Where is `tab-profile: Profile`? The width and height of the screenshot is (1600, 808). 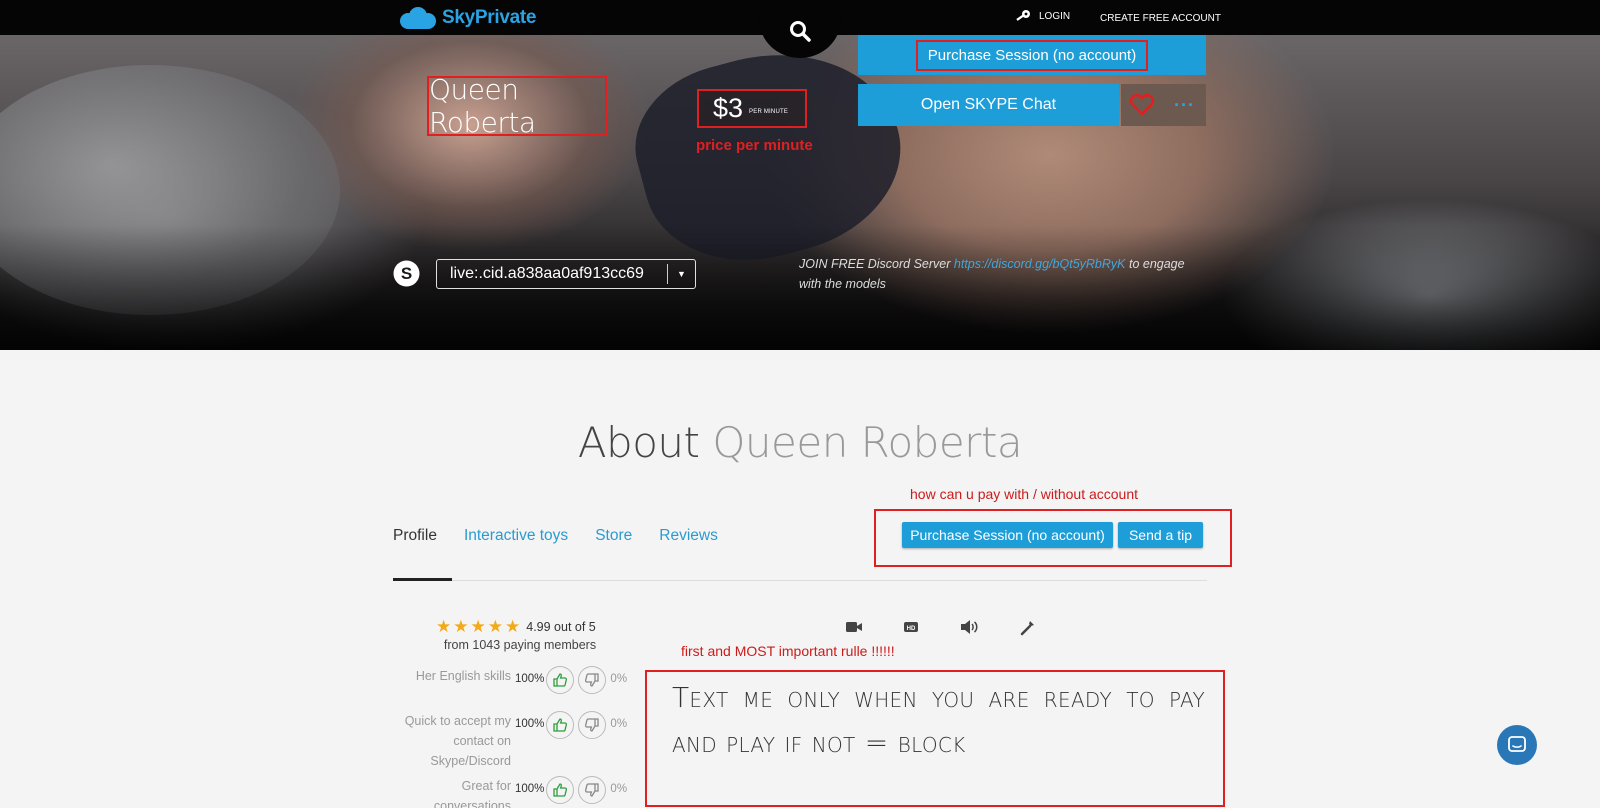 tab-profile: Profile is located at coordinates (415, 536).